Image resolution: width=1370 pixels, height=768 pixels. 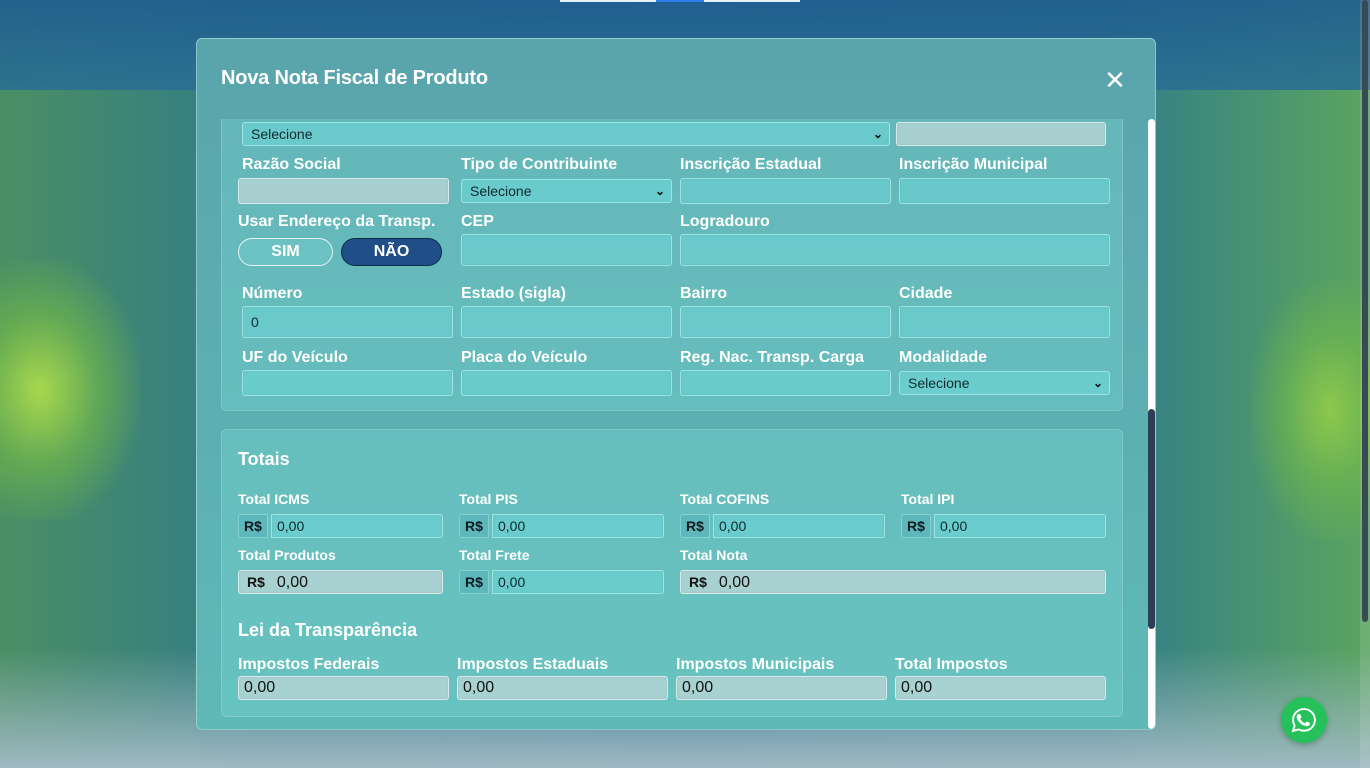 What do you see at coordinates (781, 688) in the screenshot?
I see `impostos-municipais-field: 0,00` at bounding box center [781, 688].